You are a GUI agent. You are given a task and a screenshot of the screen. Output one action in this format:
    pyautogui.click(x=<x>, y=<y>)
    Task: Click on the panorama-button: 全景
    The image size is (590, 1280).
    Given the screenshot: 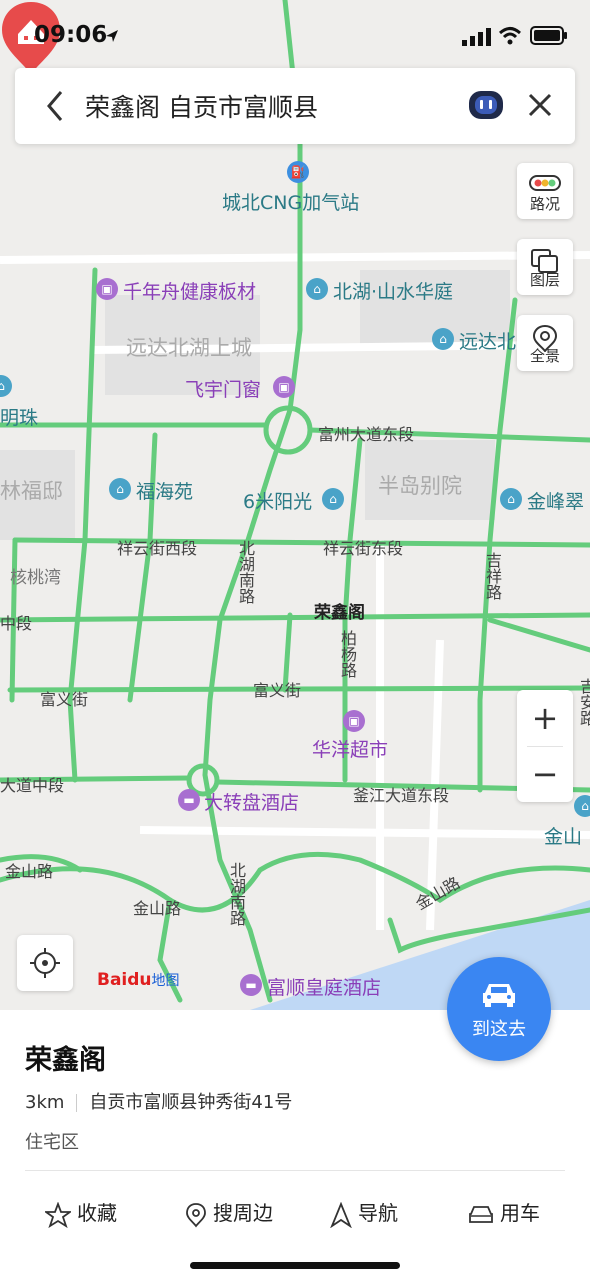 What is the action you would take?
    pyautogui.click(x=545, y=343)
    